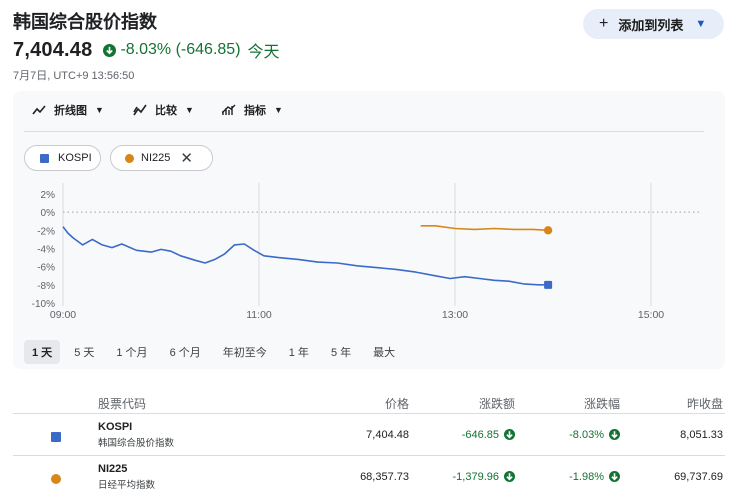  I want to click on range-option: 1 个月, so click(131, 352).